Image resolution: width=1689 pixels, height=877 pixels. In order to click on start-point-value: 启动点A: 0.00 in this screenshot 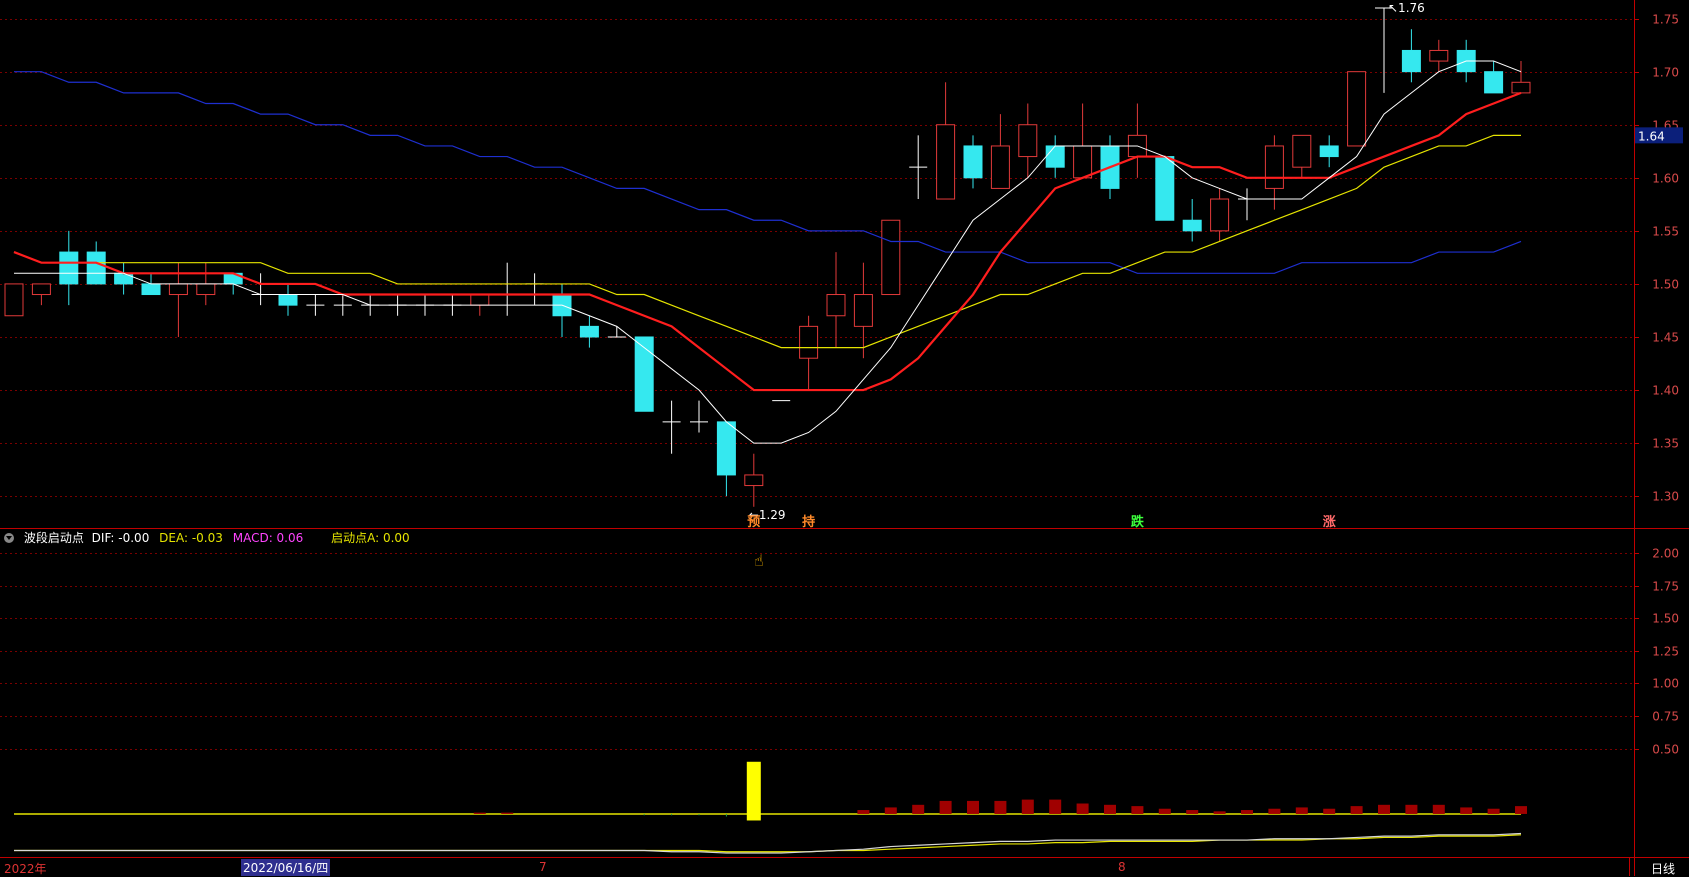, I will do `click(370, 538)`.